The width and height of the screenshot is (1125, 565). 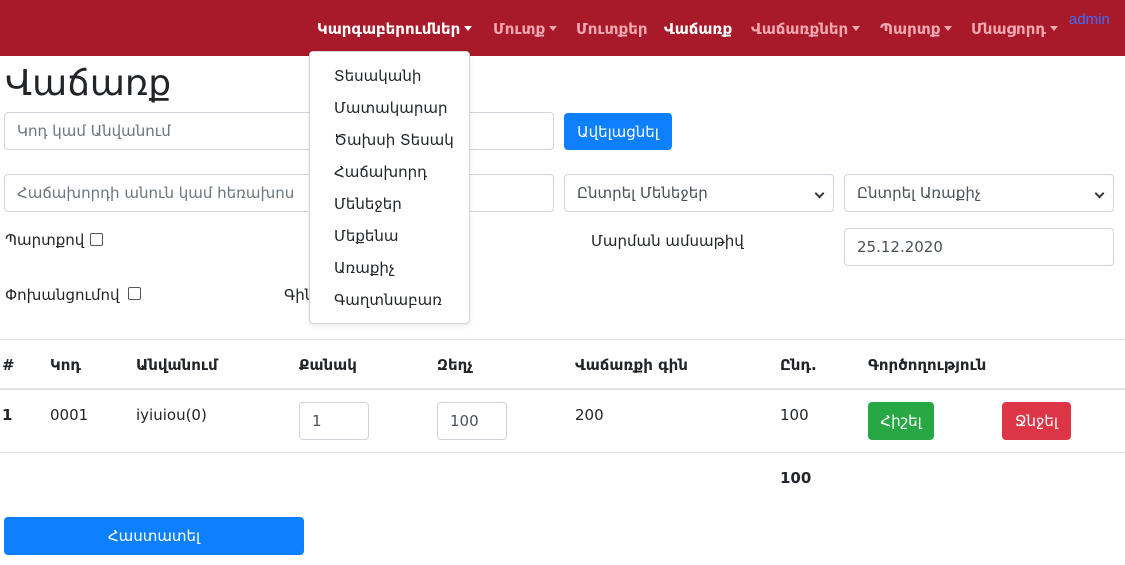 I want to click on table-header-total: Ընդ., so click(x=798, y=365).